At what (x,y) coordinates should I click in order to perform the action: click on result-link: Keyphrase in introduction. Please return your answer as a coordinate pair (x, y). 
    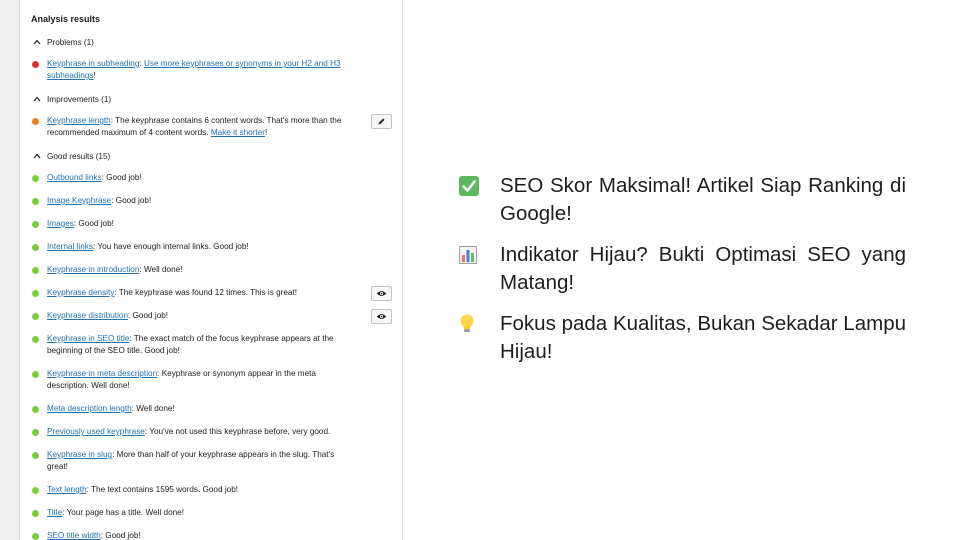
    Looking at the image, I should click on (93, 269).